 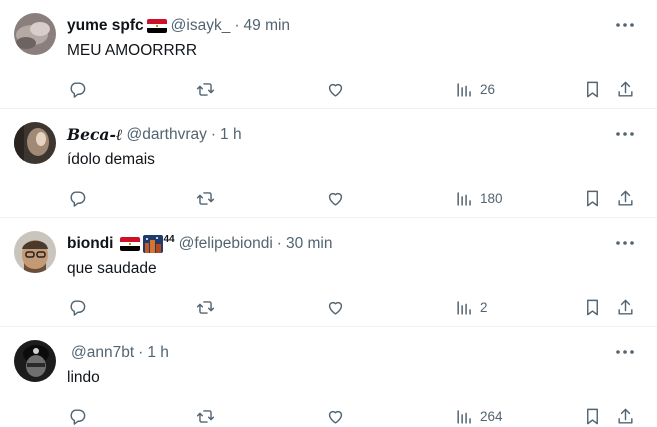 I want to click on tweet-header: @ann7bt · 1 h, so click(x=118, y=353).